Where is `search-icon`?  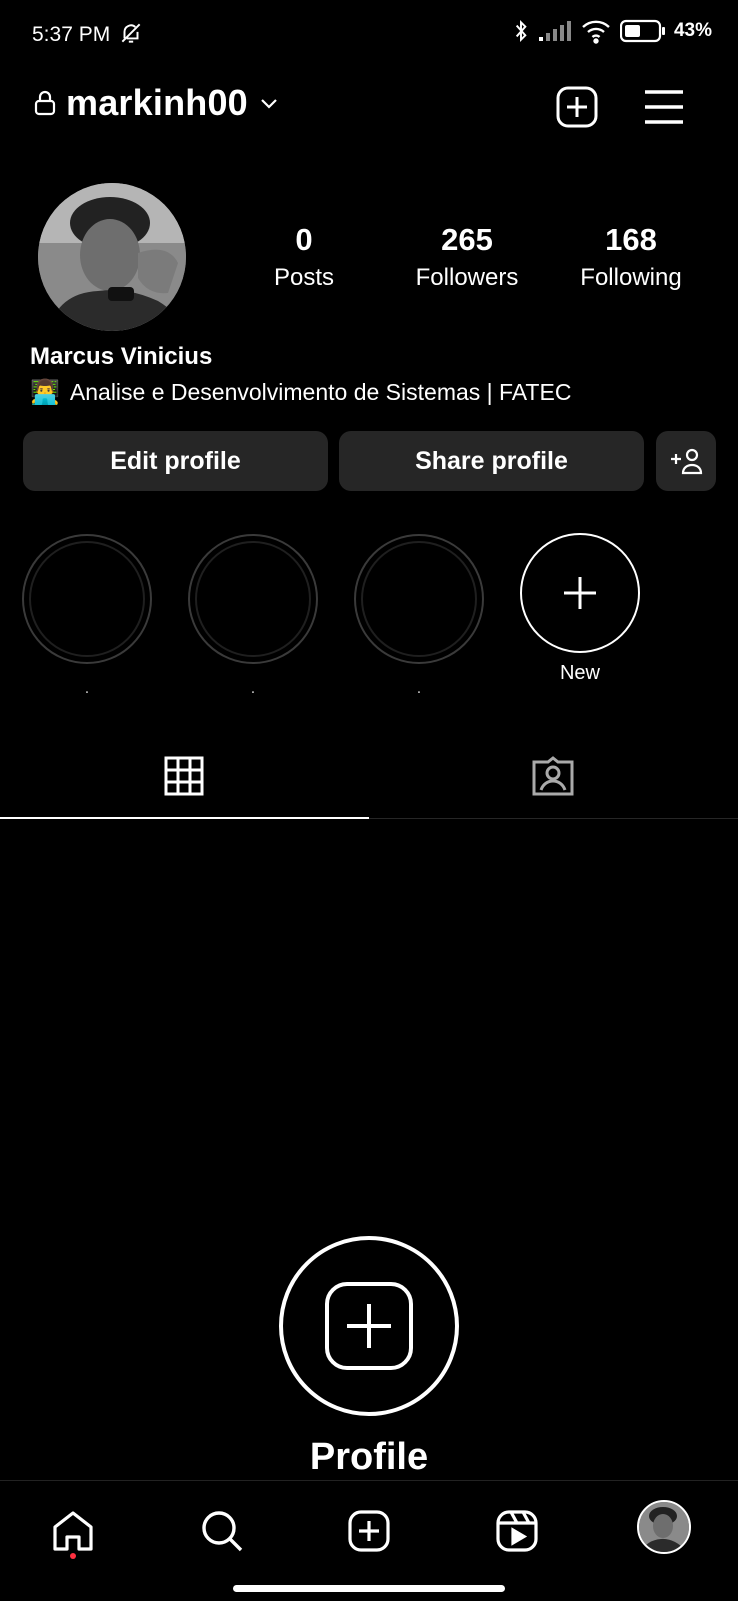 search-icon is located at coordinates (222, 1531).